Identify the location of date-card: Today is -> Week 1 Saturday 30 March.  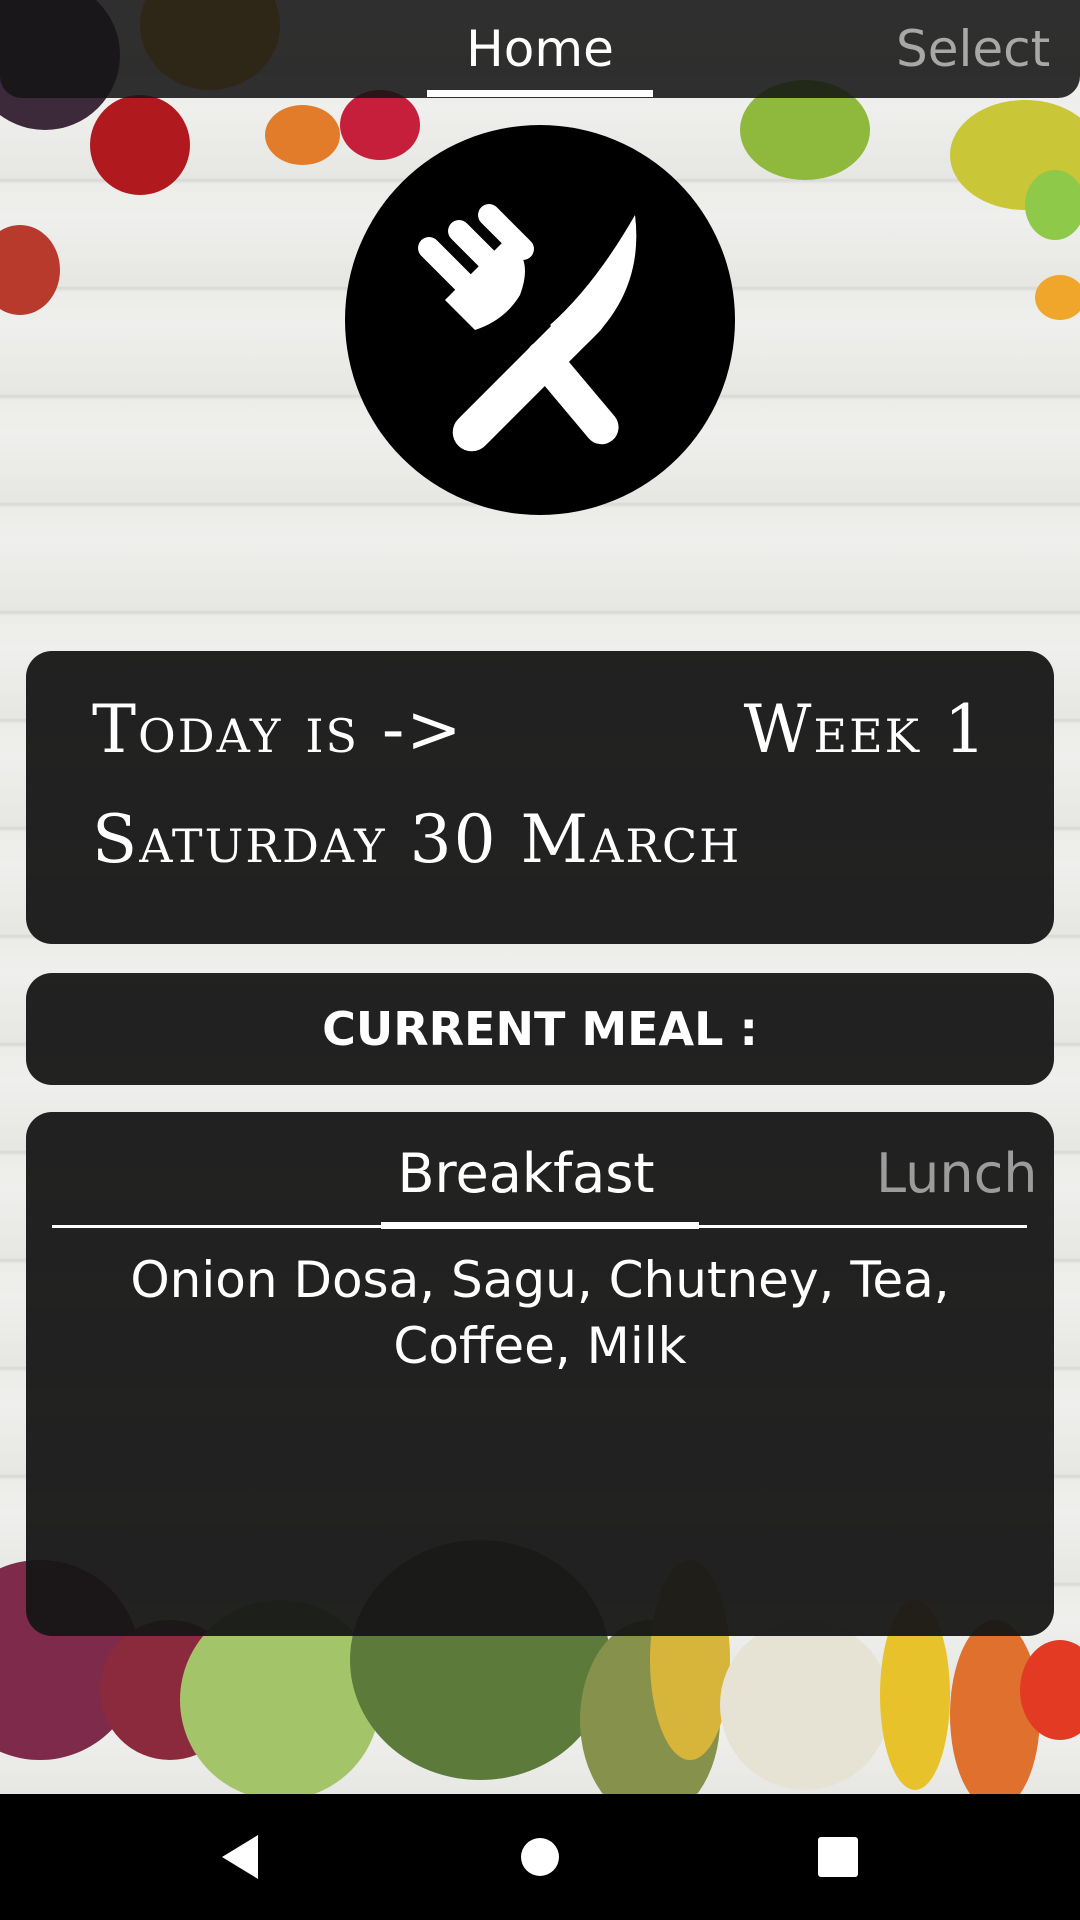
(540, 797).